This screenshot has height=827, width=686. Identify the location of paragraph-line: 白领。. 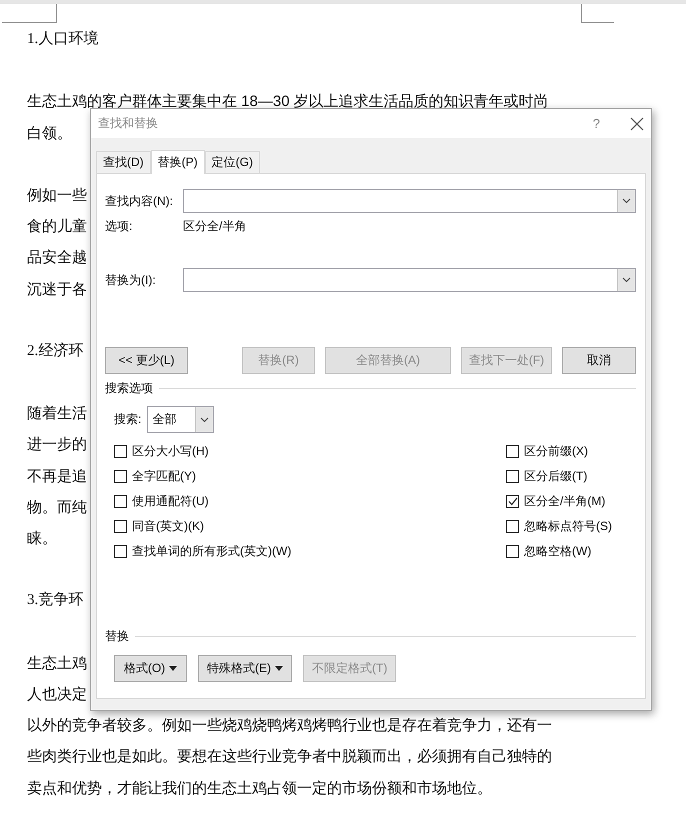
(49, 134).